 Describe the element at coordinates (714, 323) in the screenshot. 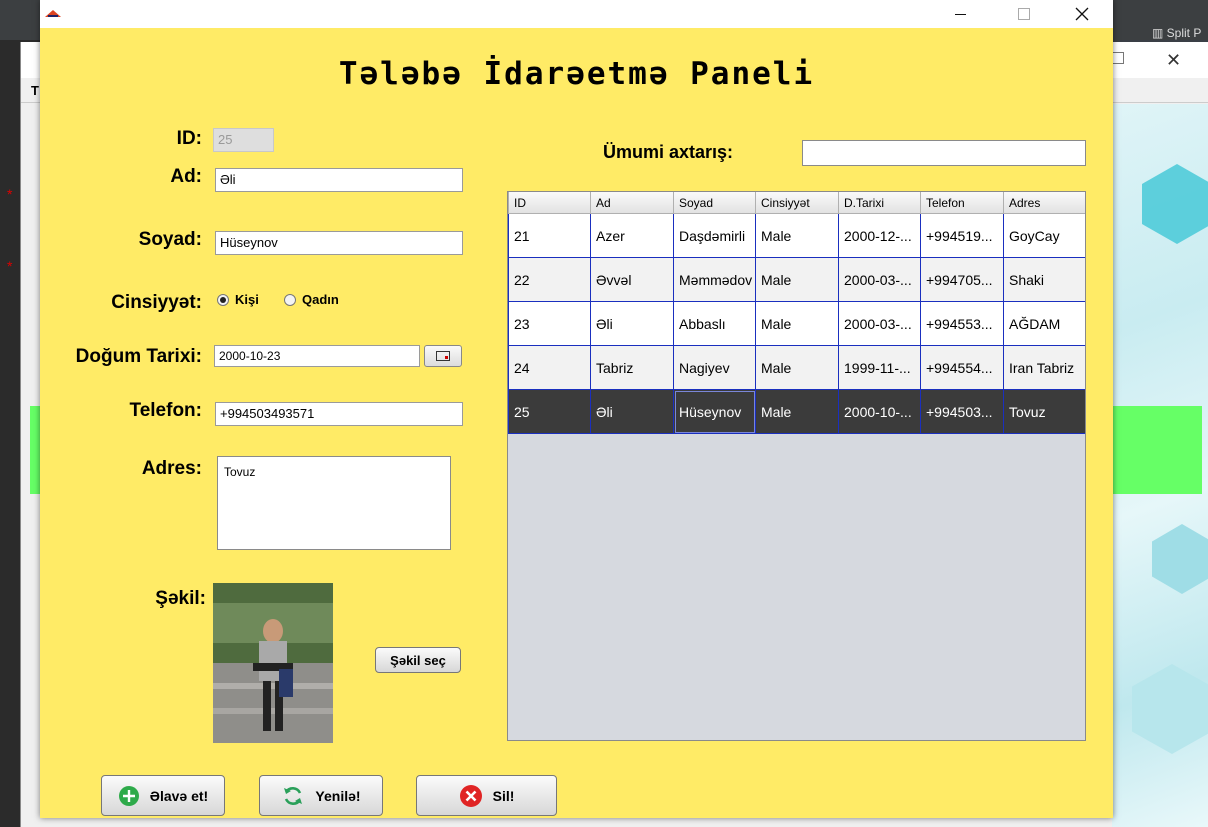

I see `table-cell: Abbaslı` at that location.